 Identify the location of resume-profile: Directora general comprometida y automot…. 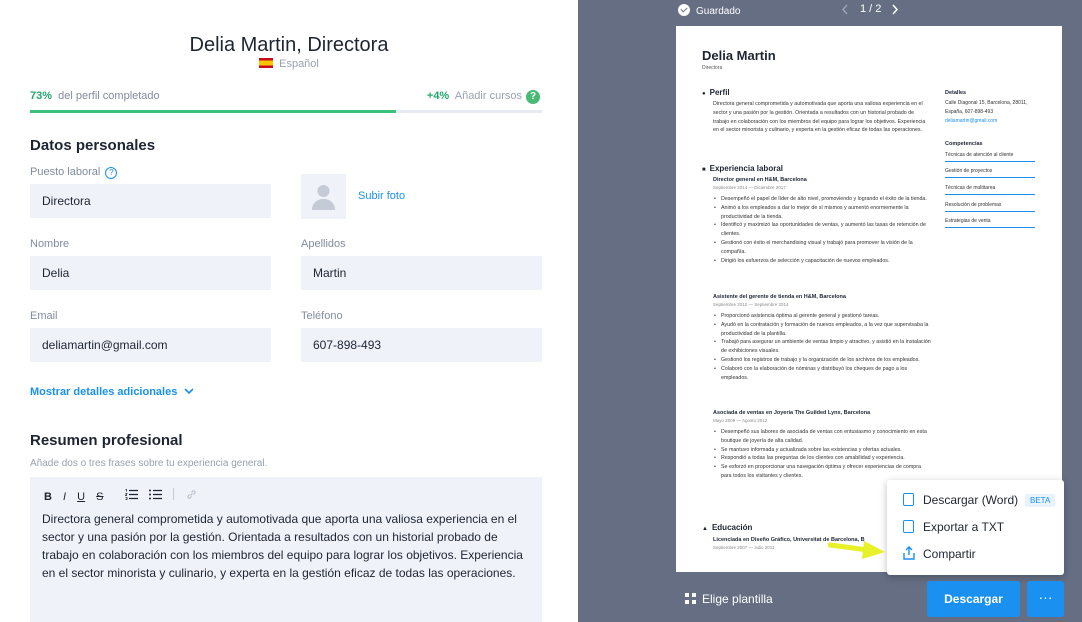
(819, 117).